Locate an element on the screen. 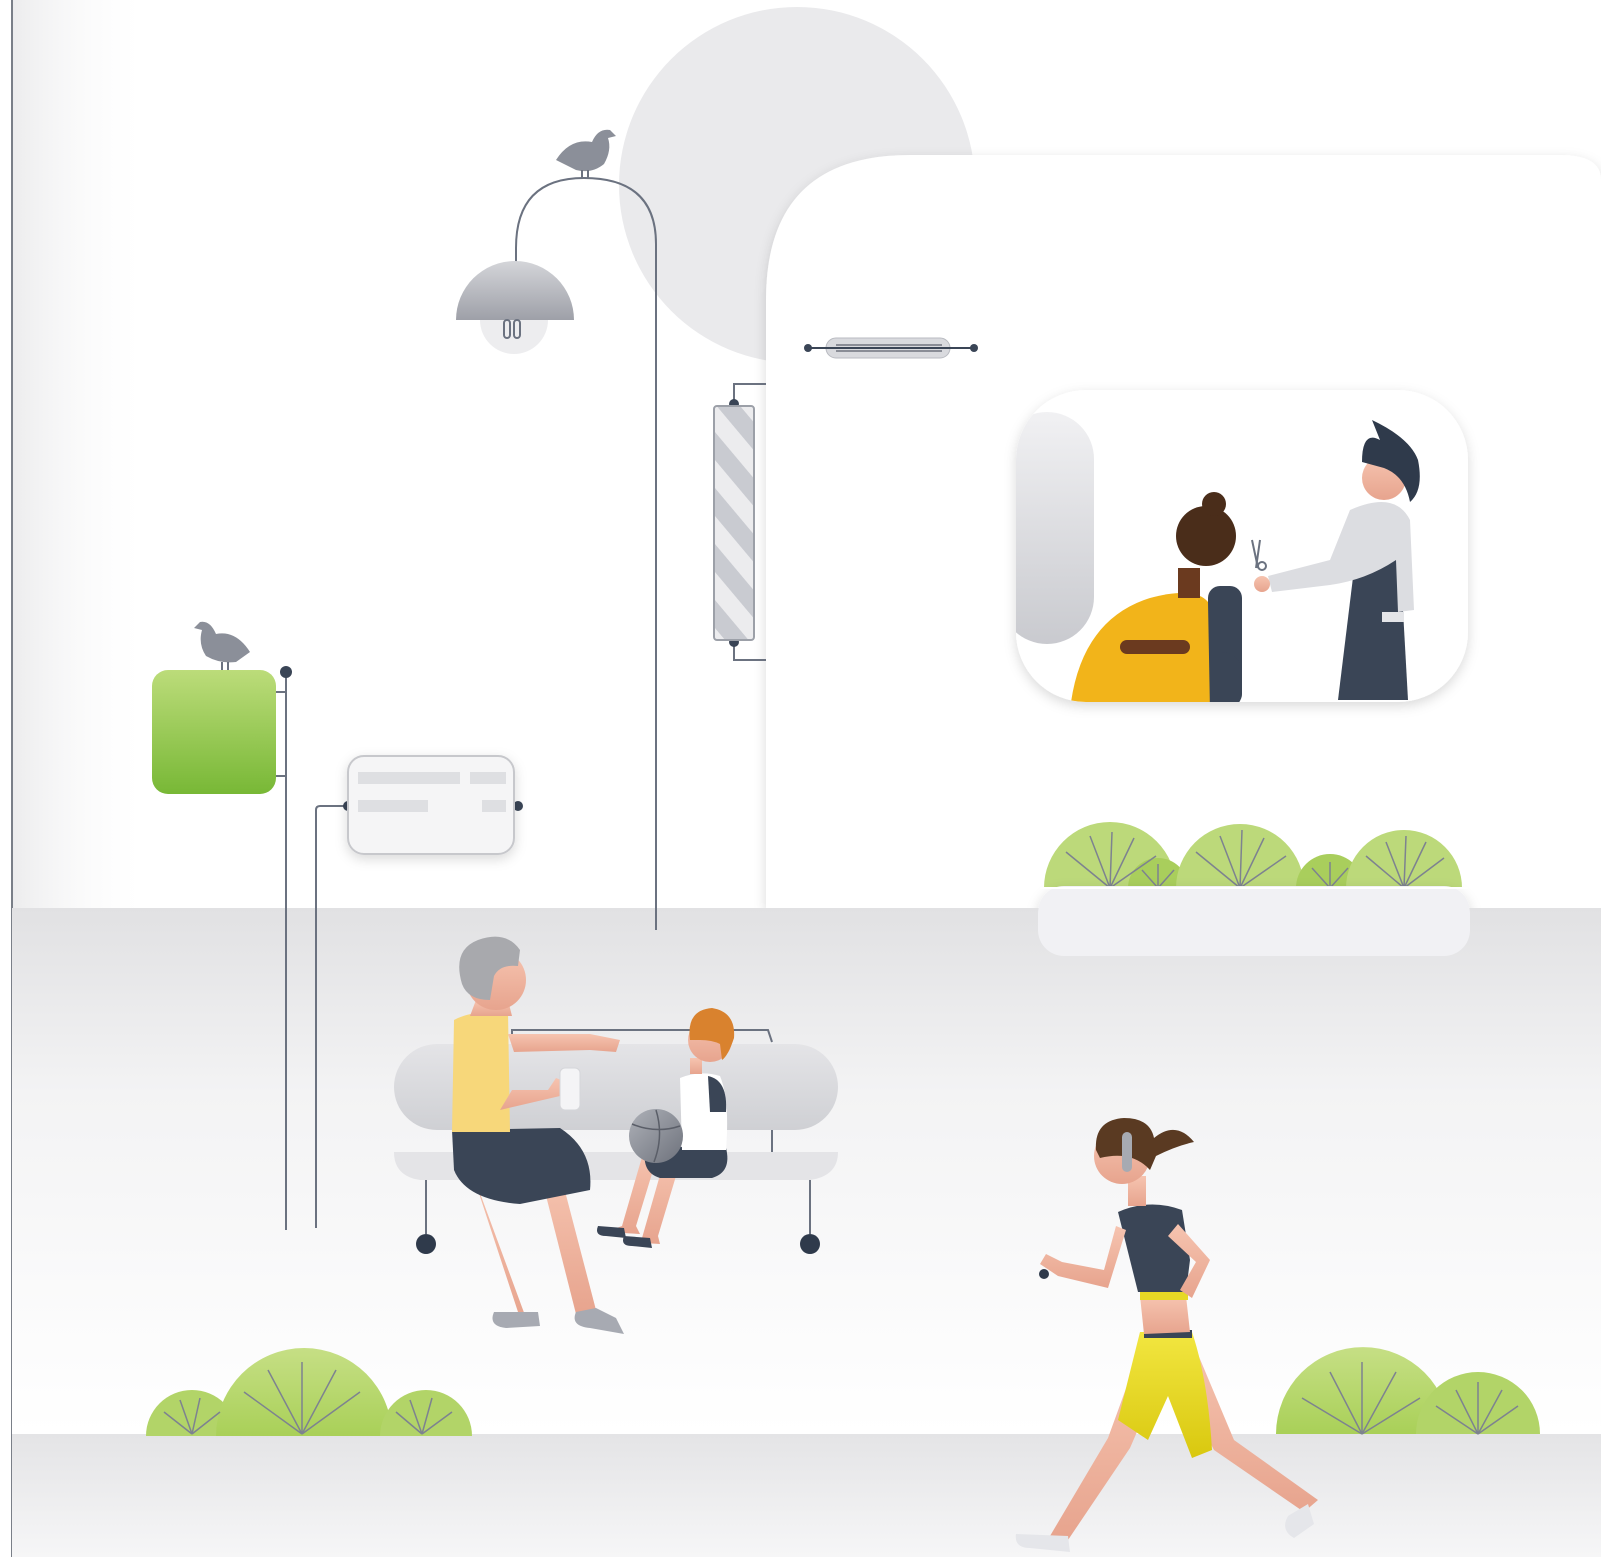 The image size is (1601, 1557). building-sign-dot-right is located at coordinates (974, 348).